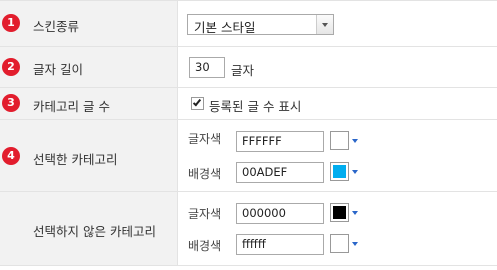  I want to click on selected-bg-color-swatch, so click(339, 171).